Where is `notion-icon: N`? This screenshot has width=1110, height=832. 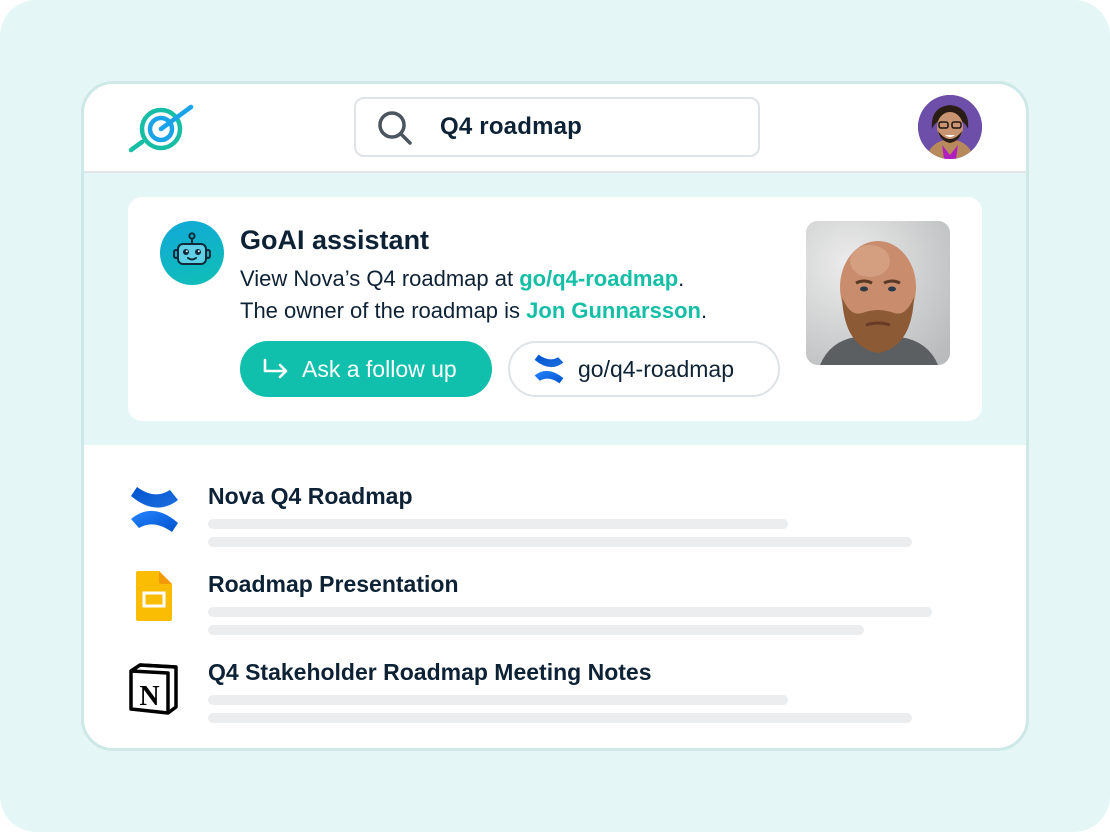
notion-icon: N is located at coordinates (153, 689).